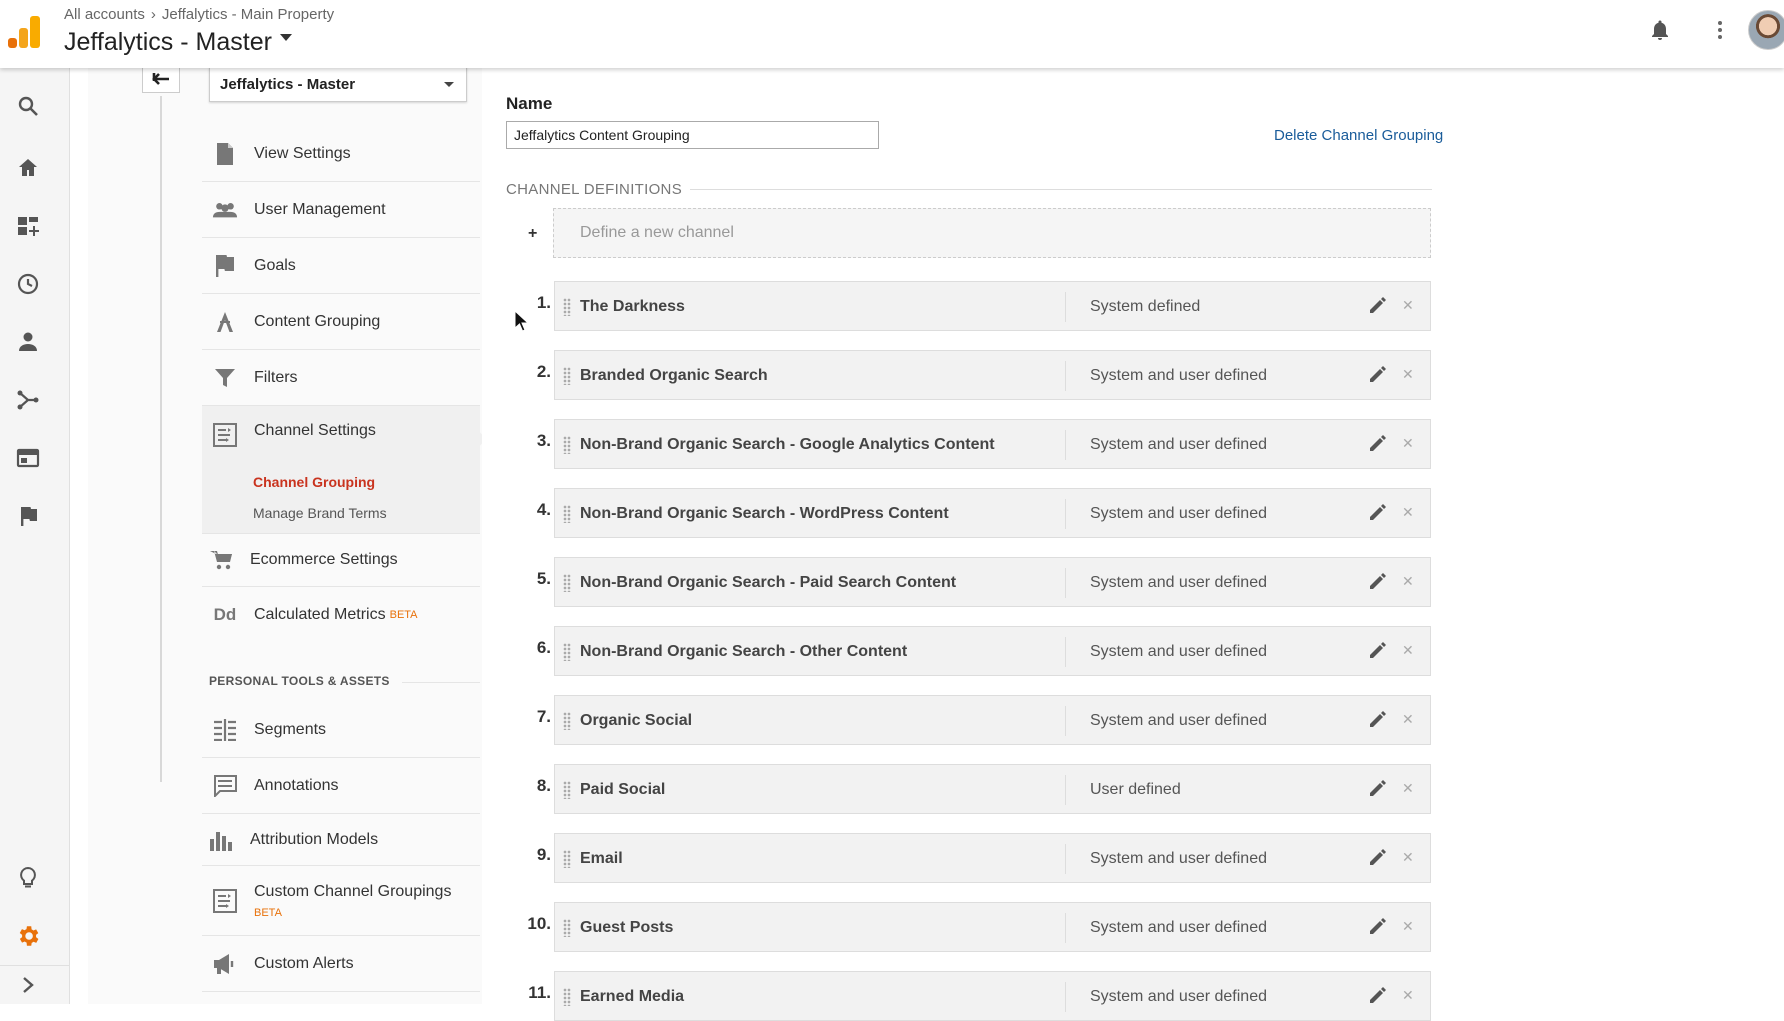  I want to click on behavior-icon, so click(28, 458).